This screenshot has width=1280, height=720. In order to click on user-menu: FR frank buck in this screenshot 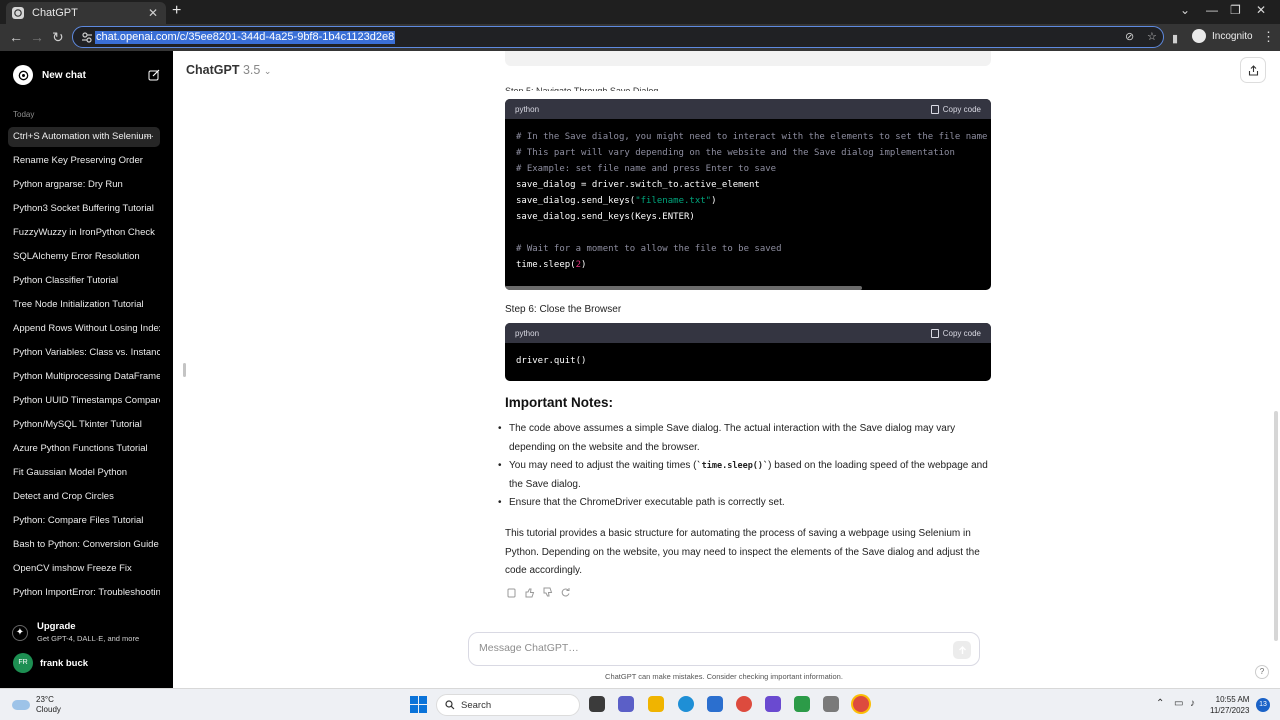, I will do `click(50, 663)`.